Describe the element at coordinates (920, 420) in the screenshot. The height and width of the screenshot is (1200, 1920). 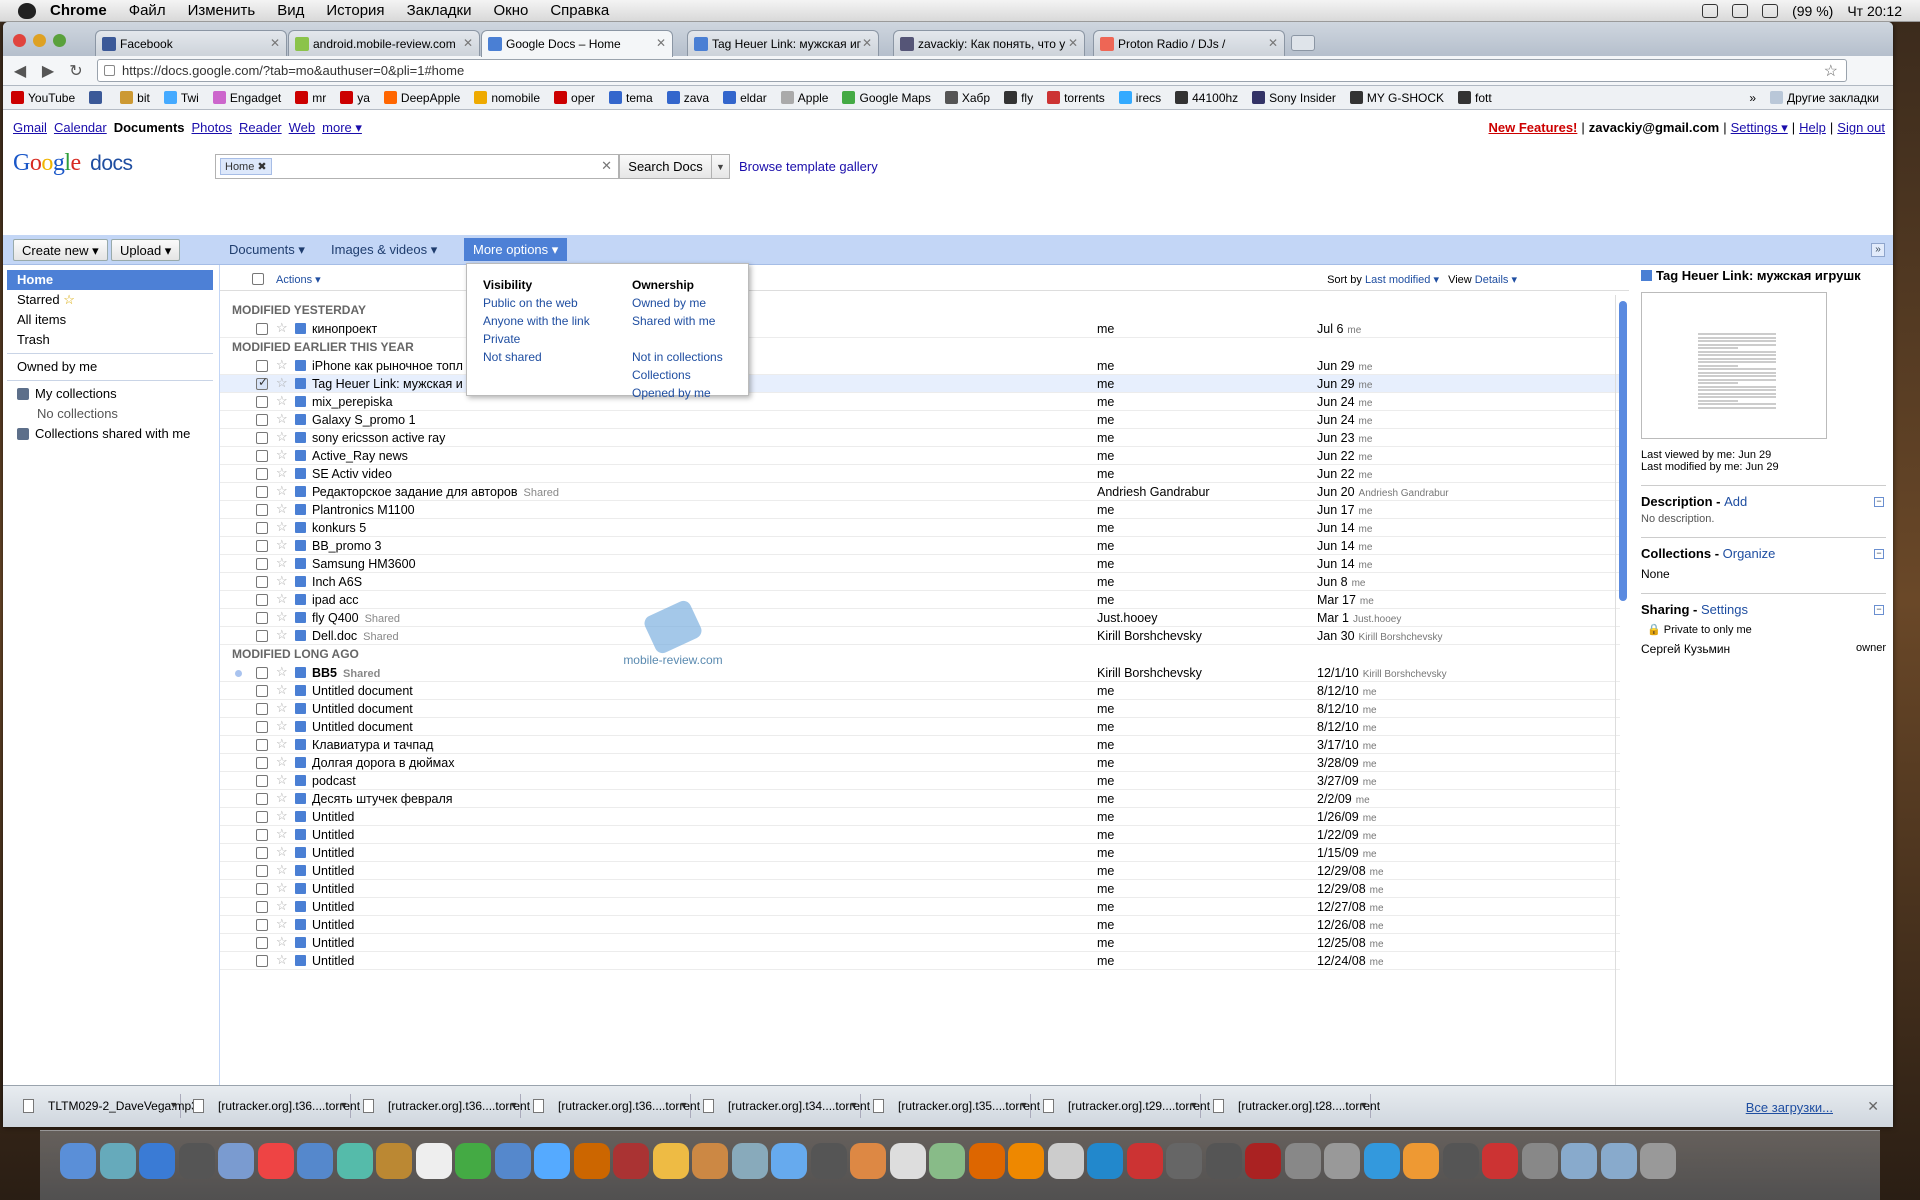
I see `table-row: ☆ Galaxy S_promo 1 me Jun 24 me` at that location.